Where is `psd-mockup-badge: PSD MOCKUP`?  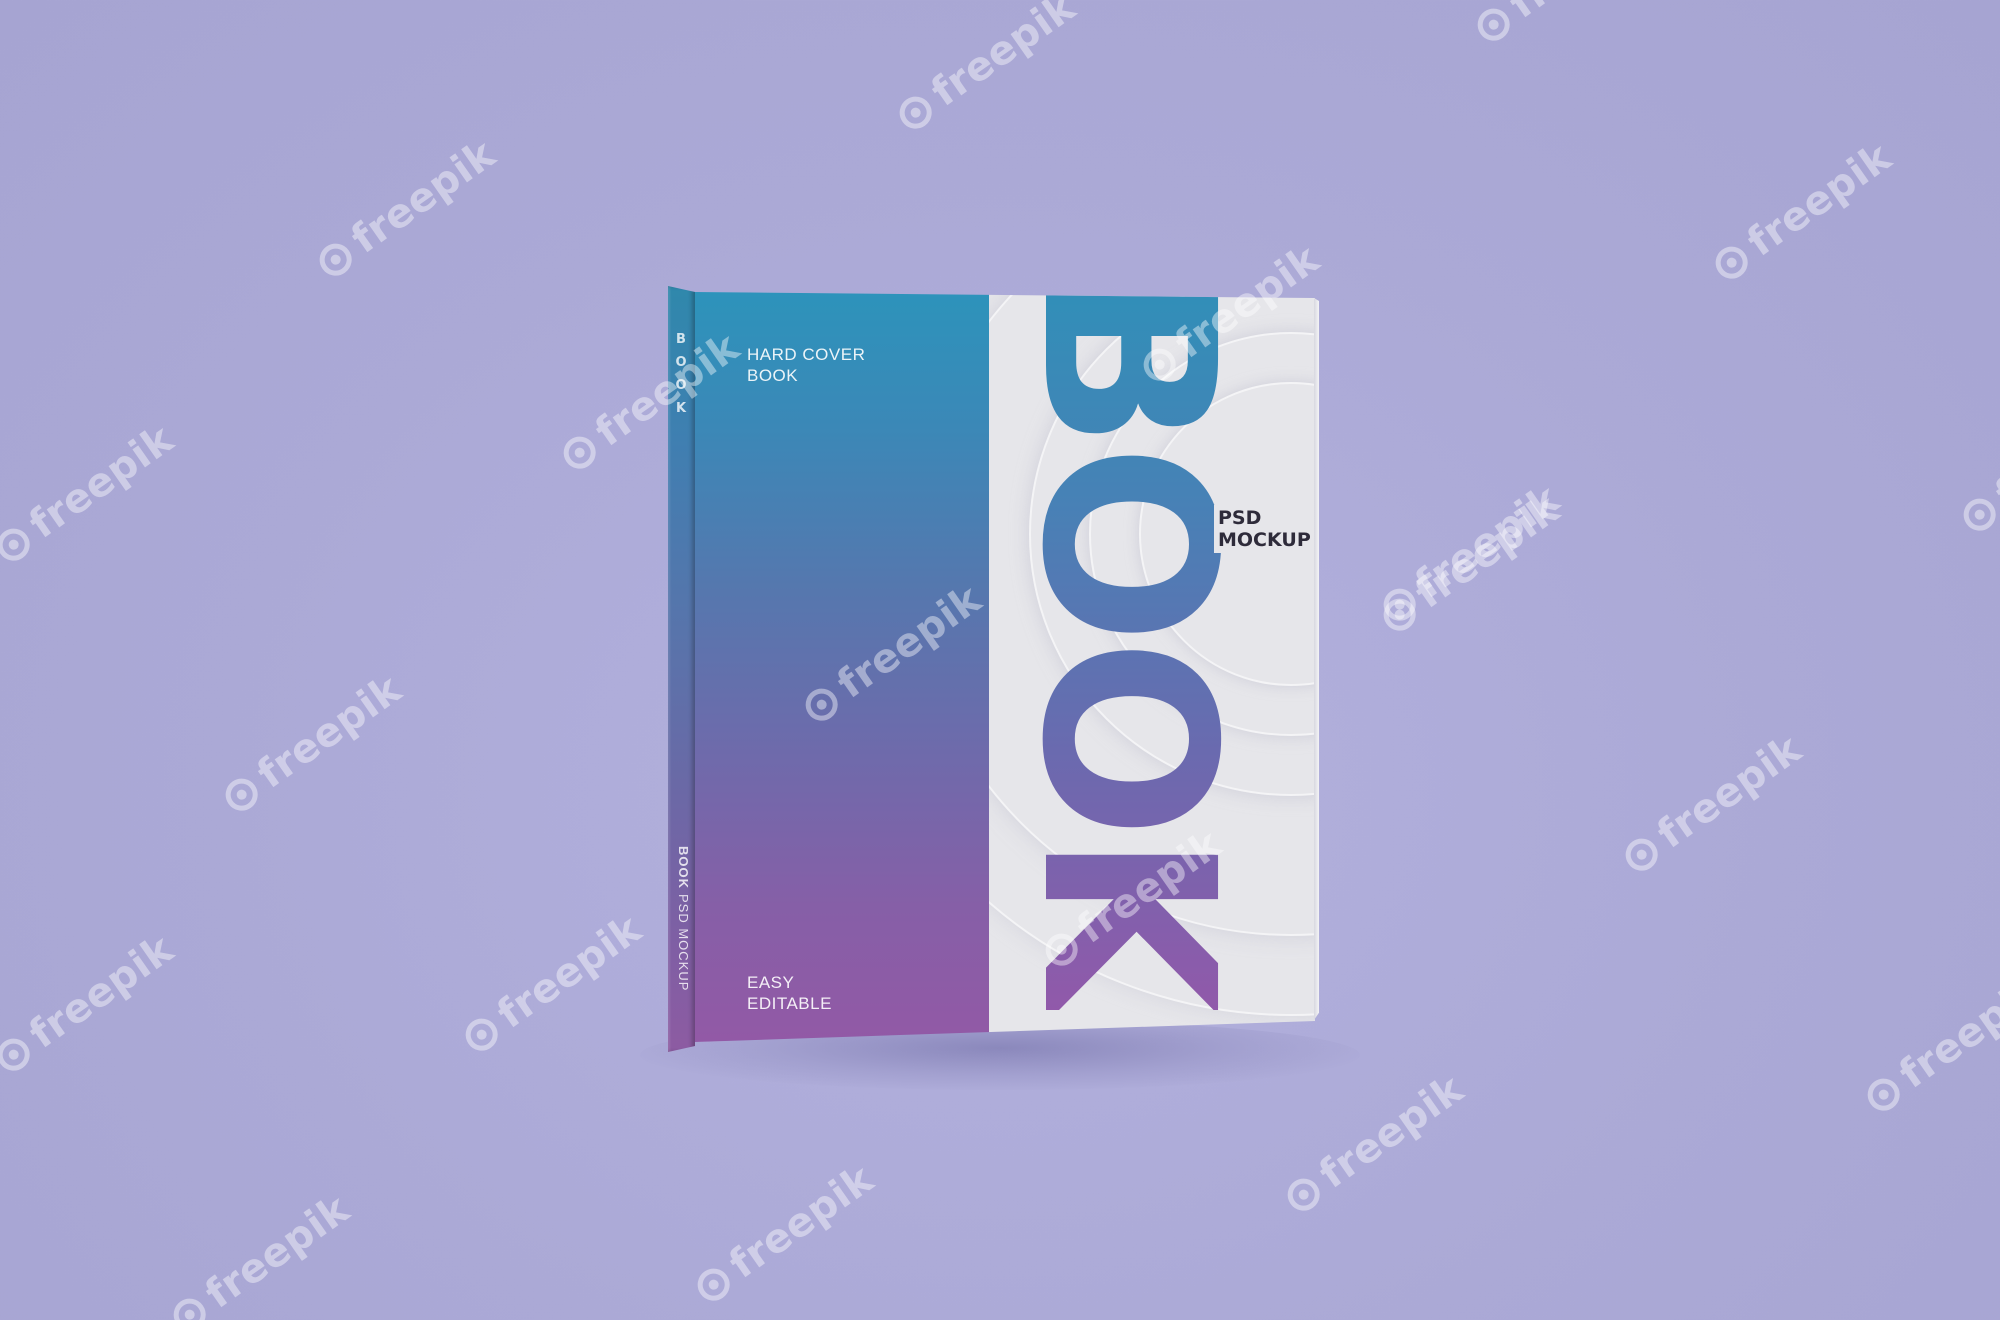 psd-mockup-badge: PSD MOCKUP is located at coordinates (1263, 529).